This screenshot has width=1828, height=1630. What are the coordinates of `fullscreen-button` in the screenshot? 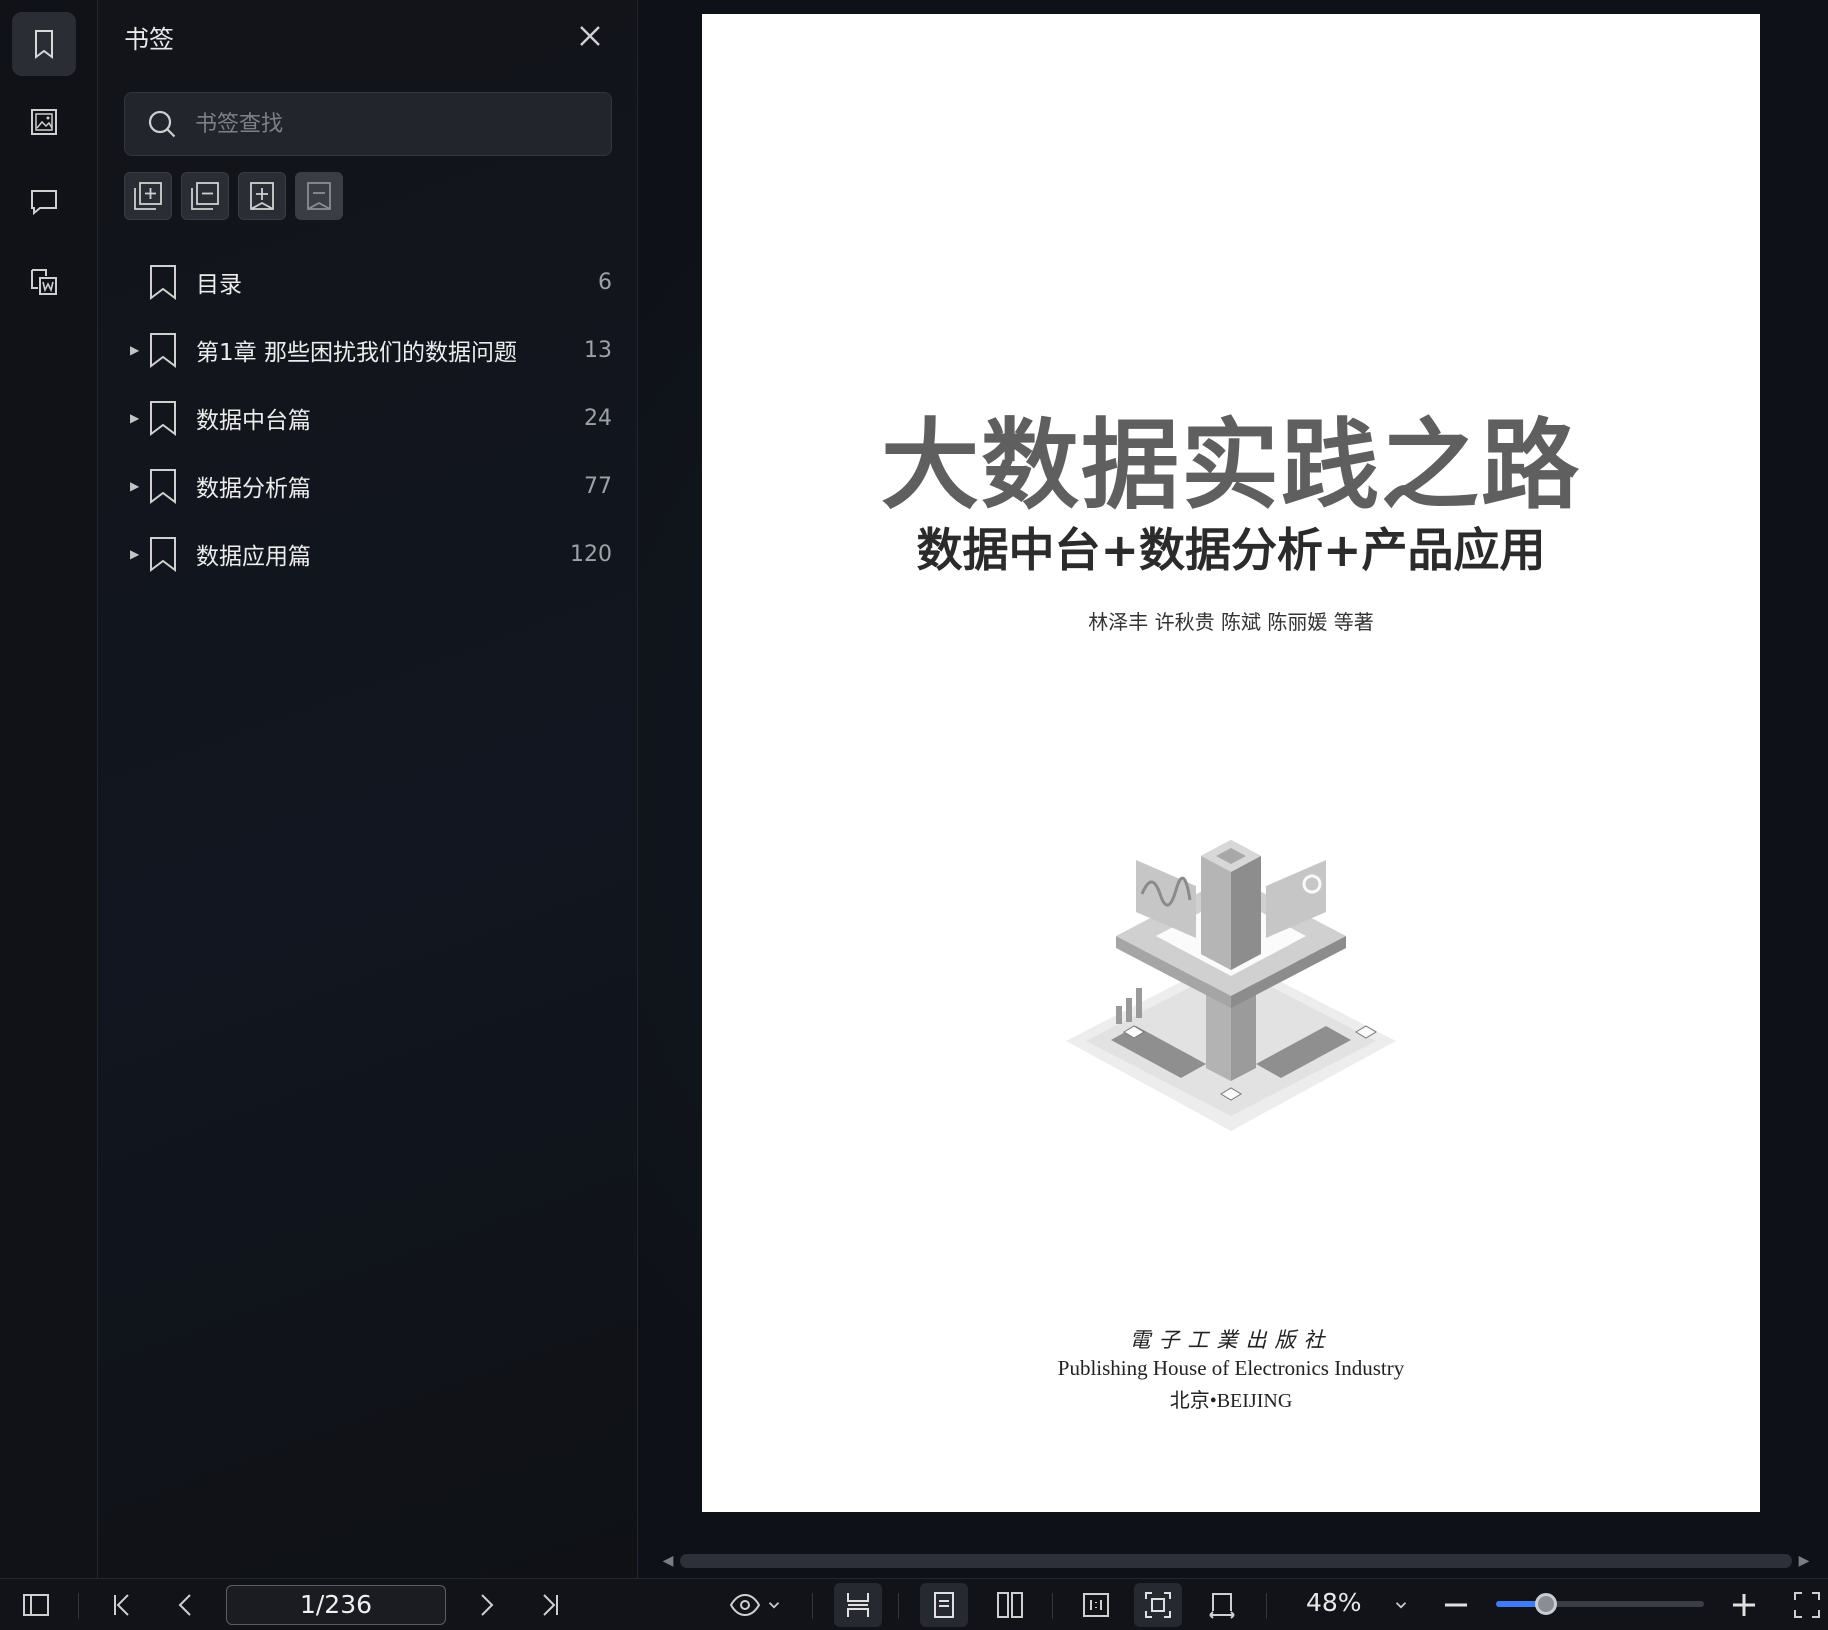 It's located at (1807, 1605).